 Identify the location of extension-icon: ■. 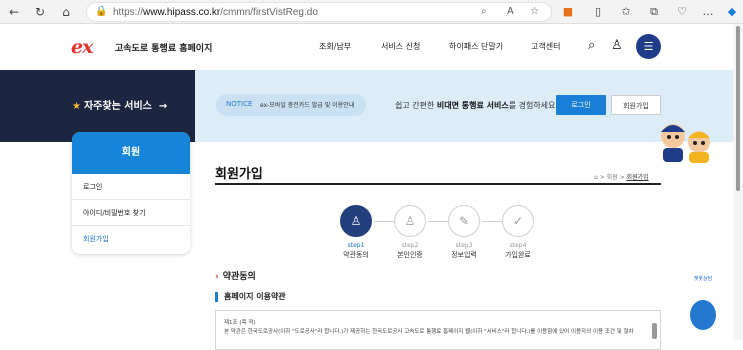
(568, 12).